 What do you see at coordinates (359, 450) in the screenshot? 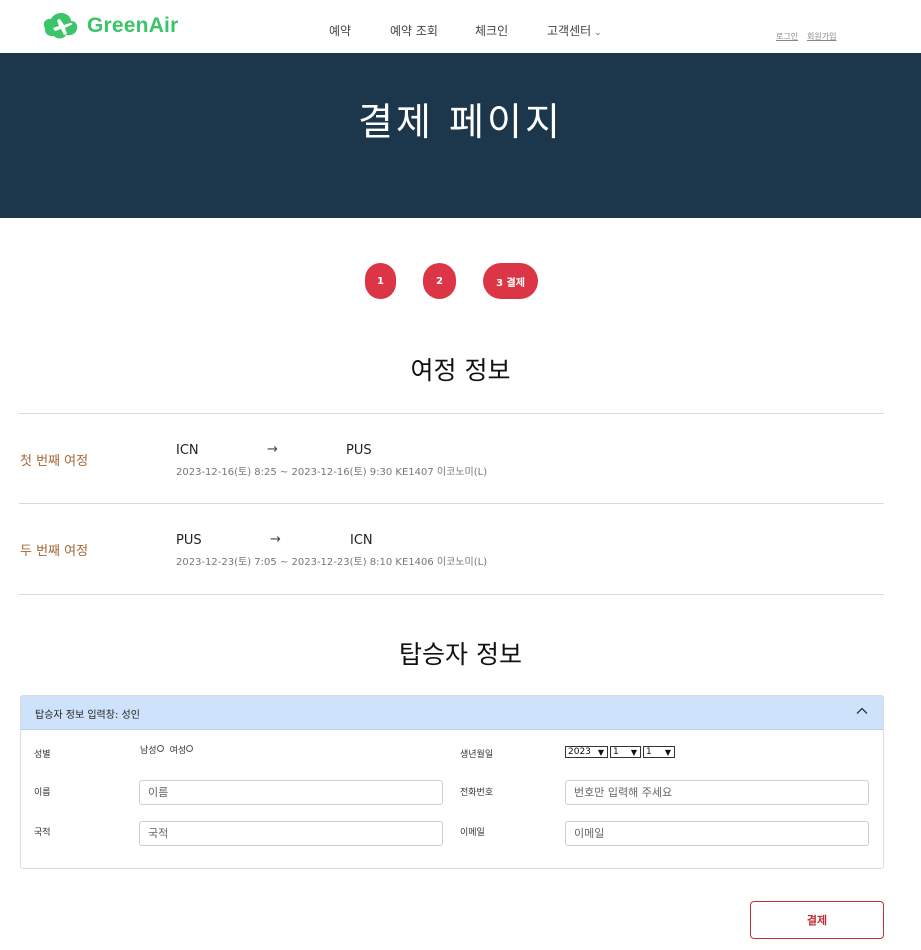
I see `trip-1-destination: PUS` at bounding box center [359, 450].